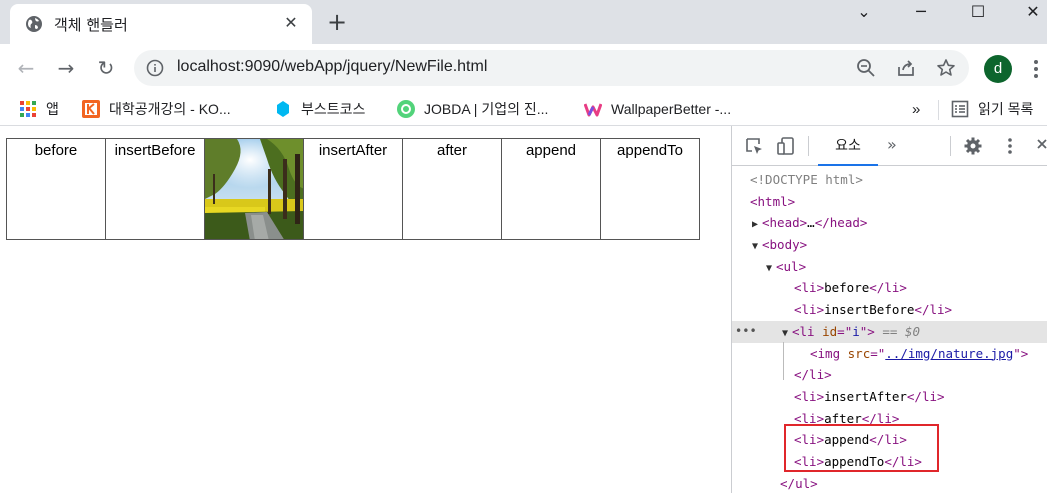  Describe the element at coordinates (406, 109) in the screenshot. I see `jobda-icon` at that location.